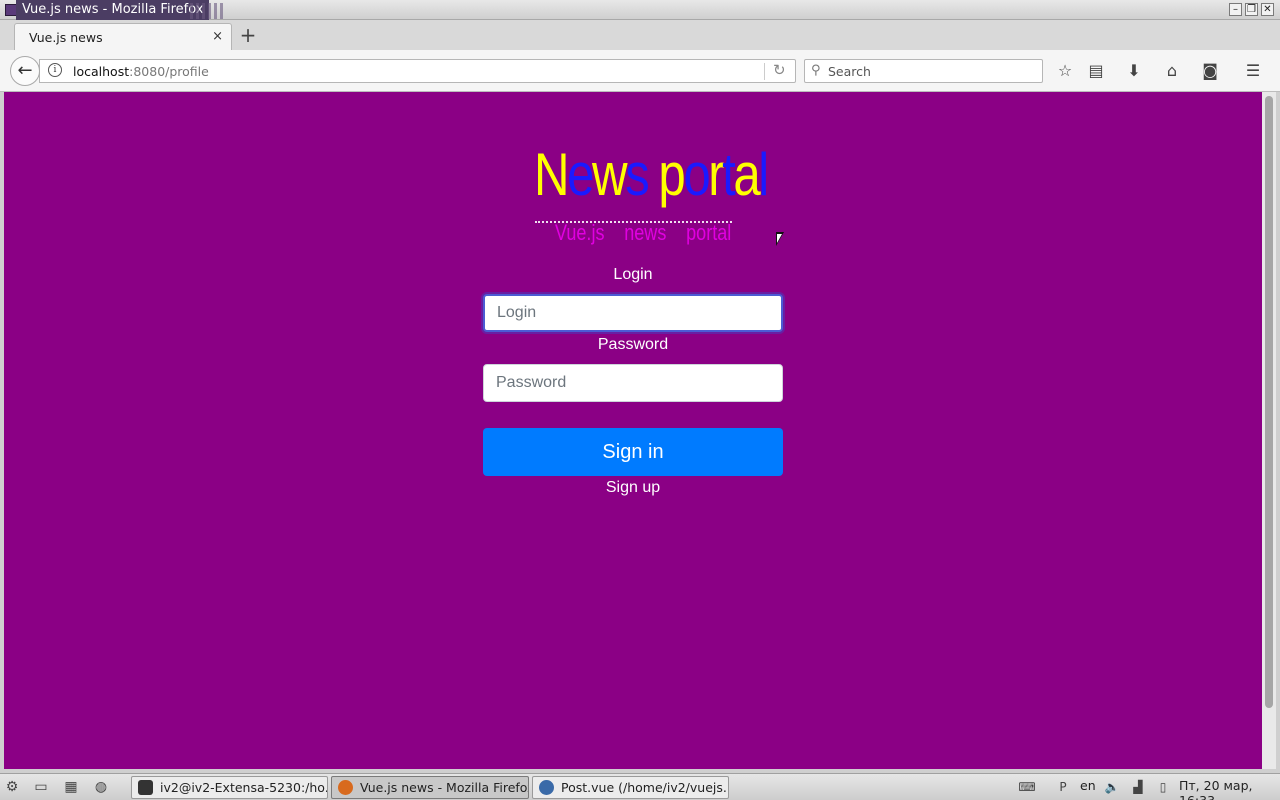 This screenshot has height=800, width=1280. Describe the element at coordinates (609, 174) in the screenshot. I see `logo-letter: w` at that location.